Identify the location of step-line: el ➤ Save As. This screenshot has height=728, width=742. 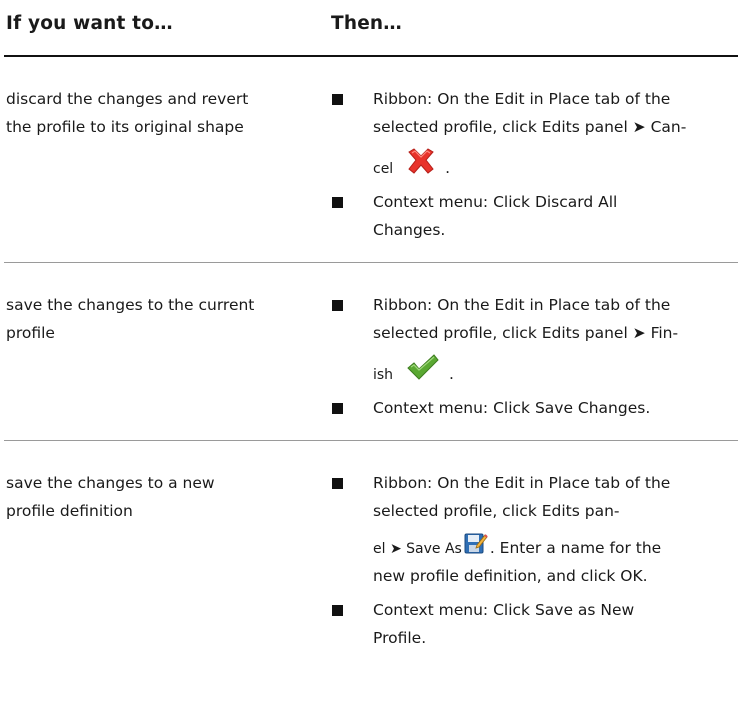
(417, 549).